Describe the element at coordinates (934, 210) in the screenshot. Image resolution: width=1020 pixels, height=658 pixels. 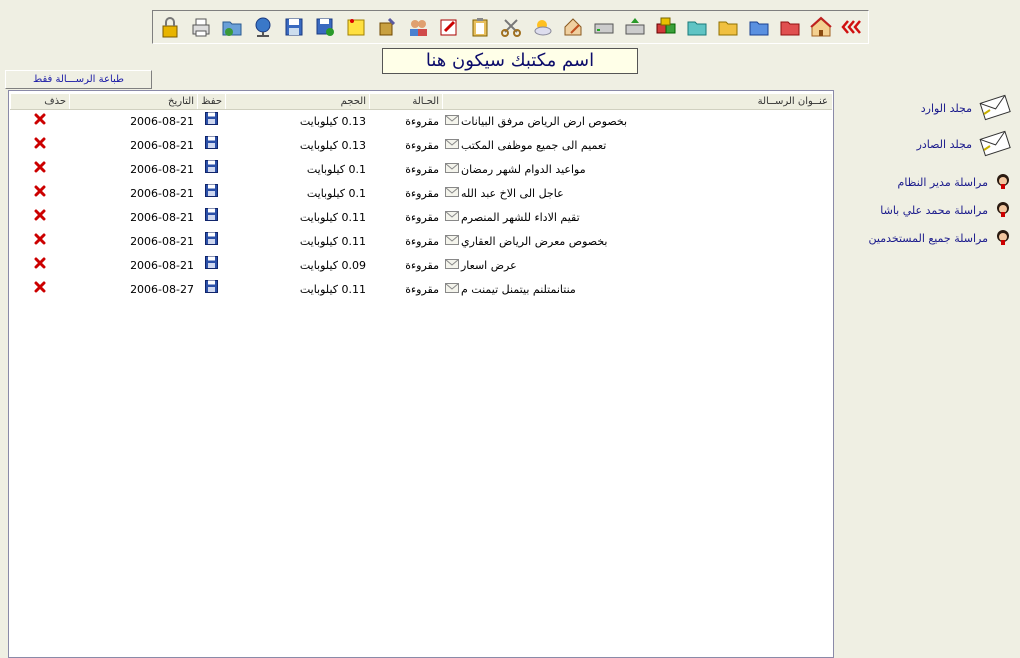
I see `contact-label: مراسلة محمد علي باشا` at that location.